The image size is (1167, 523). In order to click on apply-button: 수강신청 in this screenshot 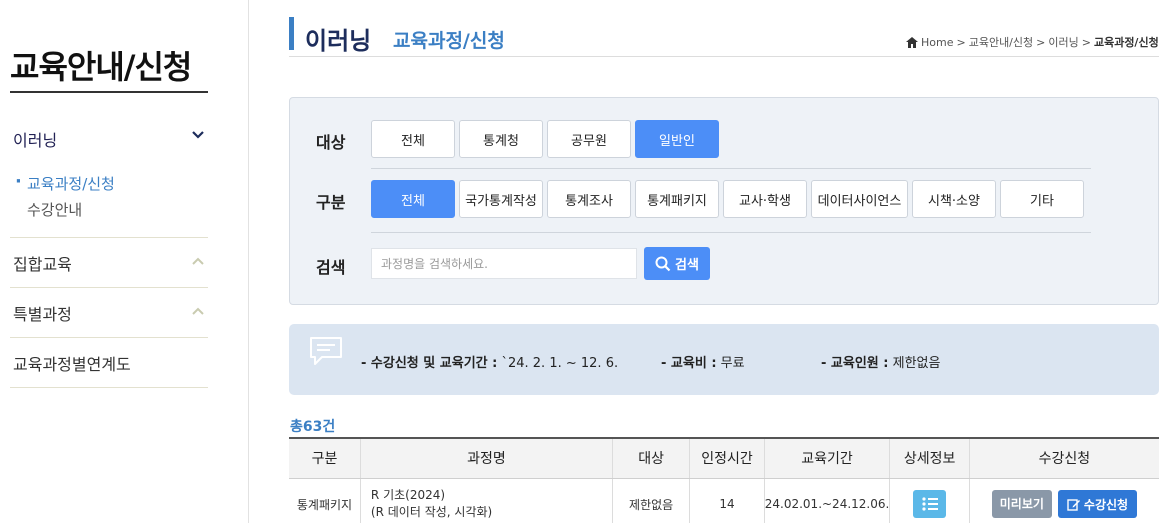, I will do `click(1097, 504)`.